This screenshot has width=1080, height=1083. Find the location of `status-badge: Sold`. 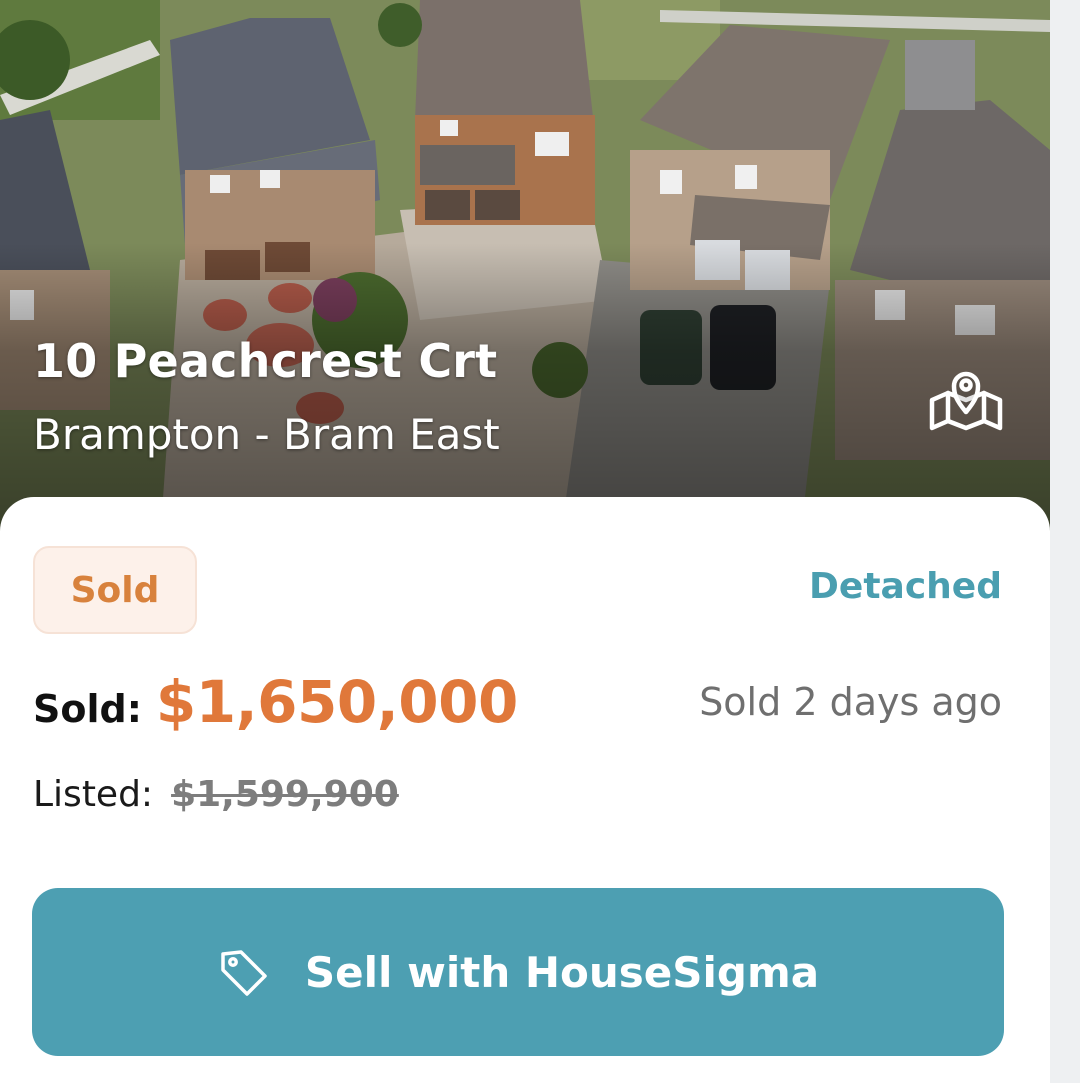

status-badge: Sold is located at coordinates (115, 590).